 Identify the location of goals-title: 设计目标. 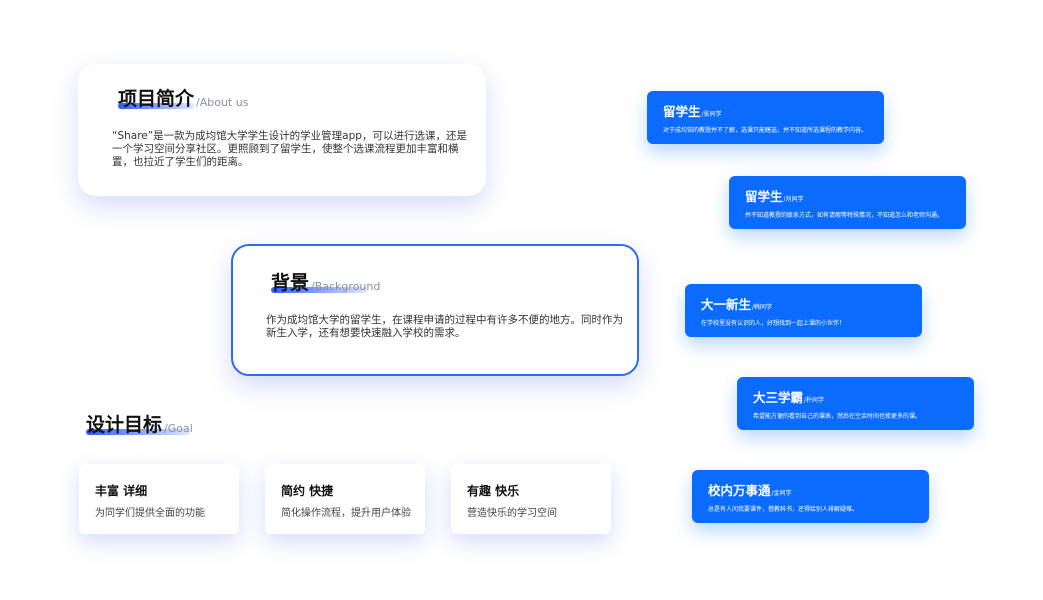
(124, 425).